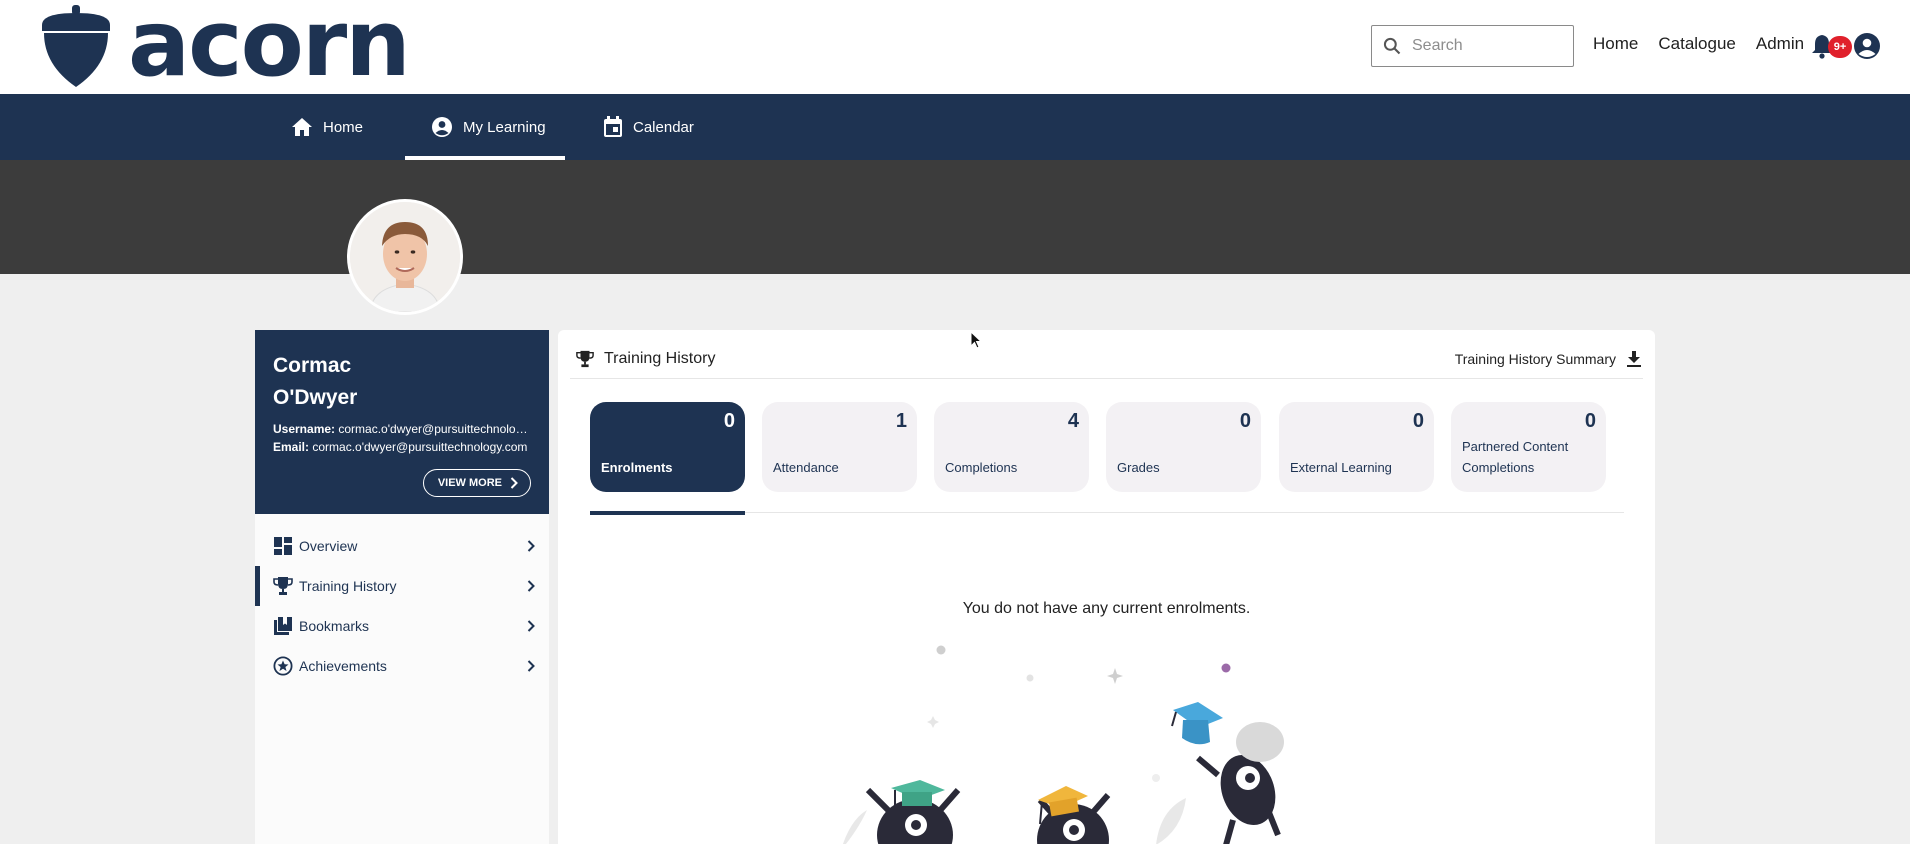 The image size is (1910, 844). Describe the element at coordinates (469, 483) in the screenshot. I see `view-more-label: VIEW MORE` at that location.